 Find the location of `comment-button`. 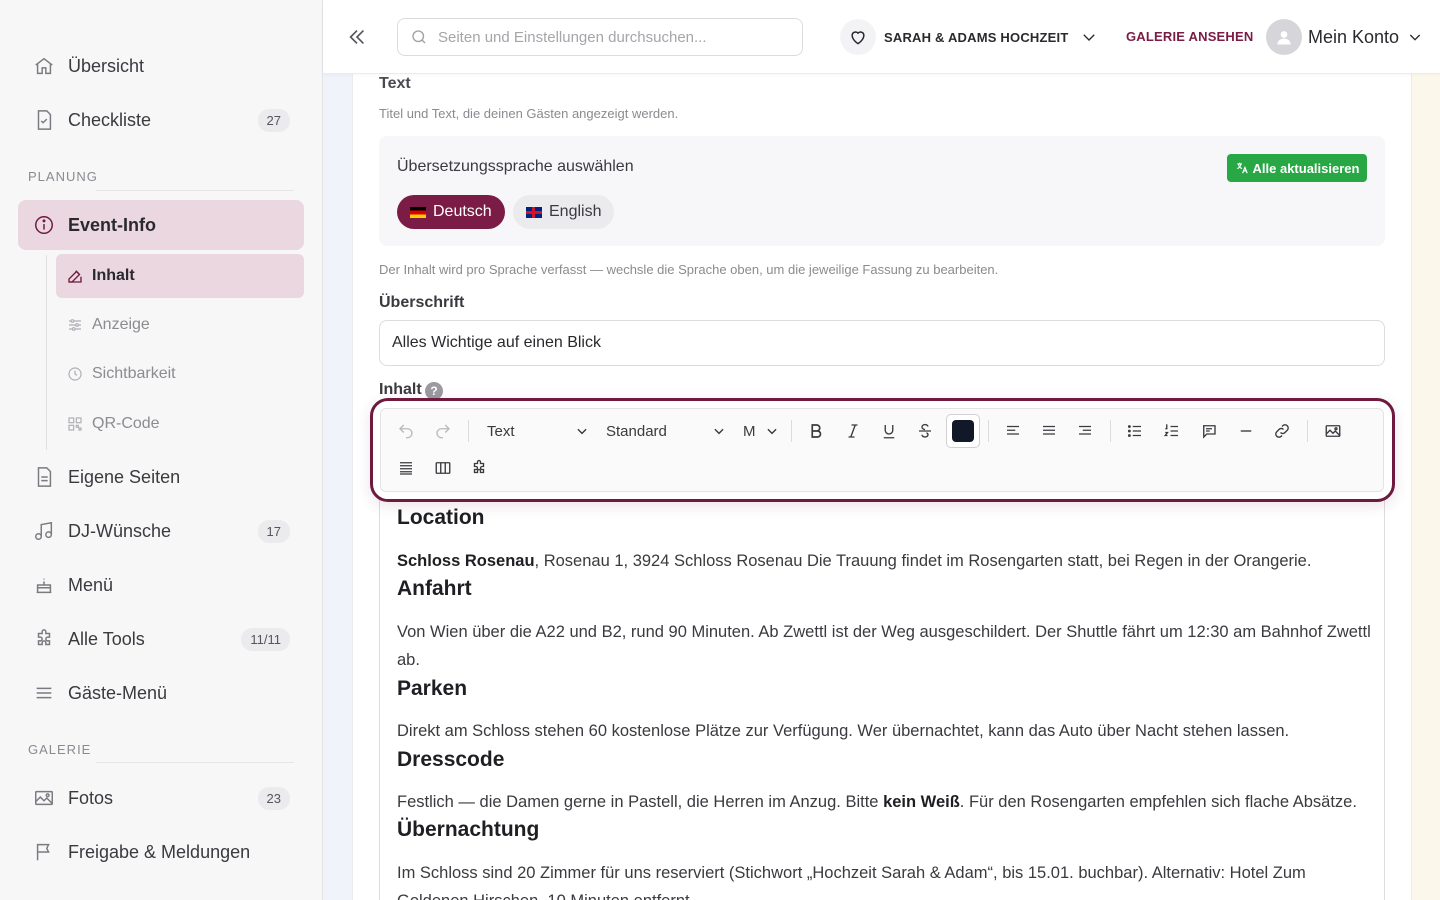

comment-button is located at coordinates (1209, 431).